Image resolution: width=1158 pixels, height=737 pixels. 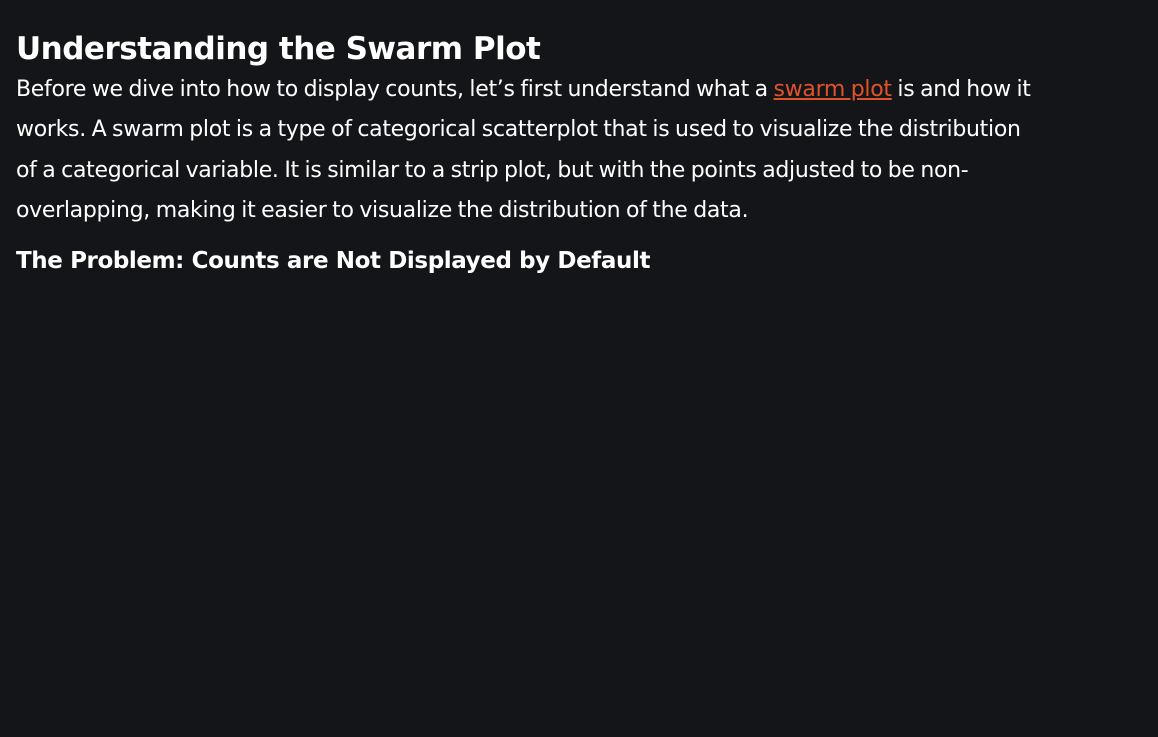 What do you see at coordinates (278, 49) in the screenshot?
I see `section-heading: Understanding the Swarm Plot` at bounding box center [278, 49].